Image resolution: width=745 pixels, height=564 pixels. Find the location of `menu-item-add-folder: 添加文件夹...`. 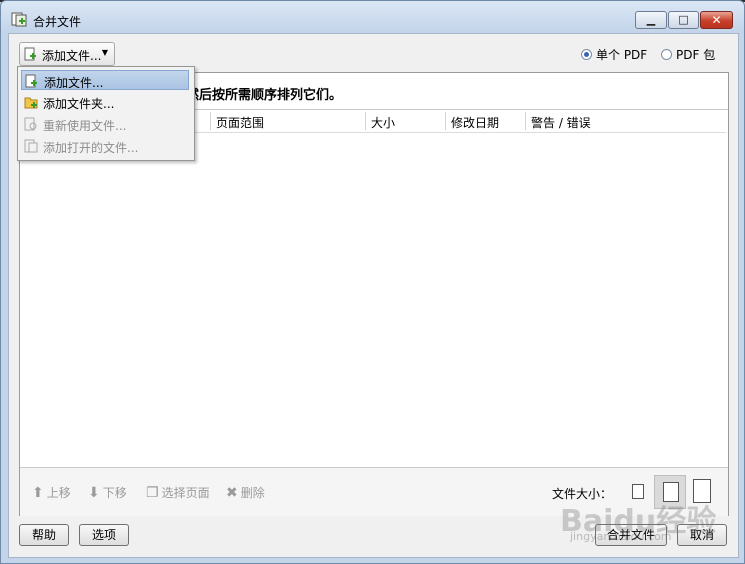

menu-item-add-folder: 添加文件夹... is located at coordinates (105, 102).